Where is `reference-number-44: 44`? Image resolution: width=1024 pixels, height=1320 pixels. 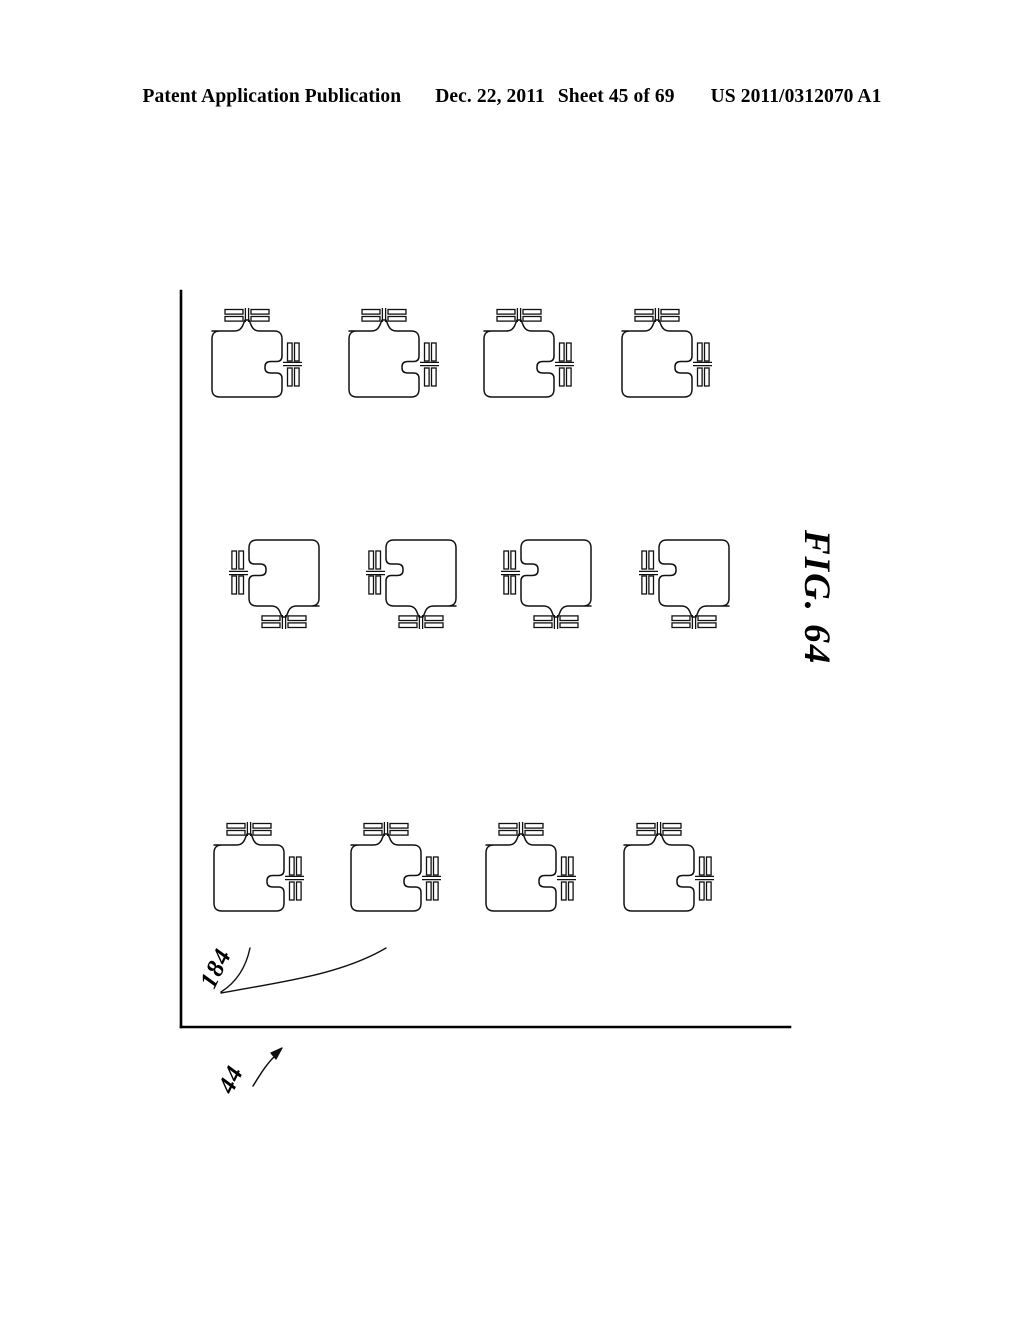
reference-number-44: 44 is located at coordinates (231, 1080).